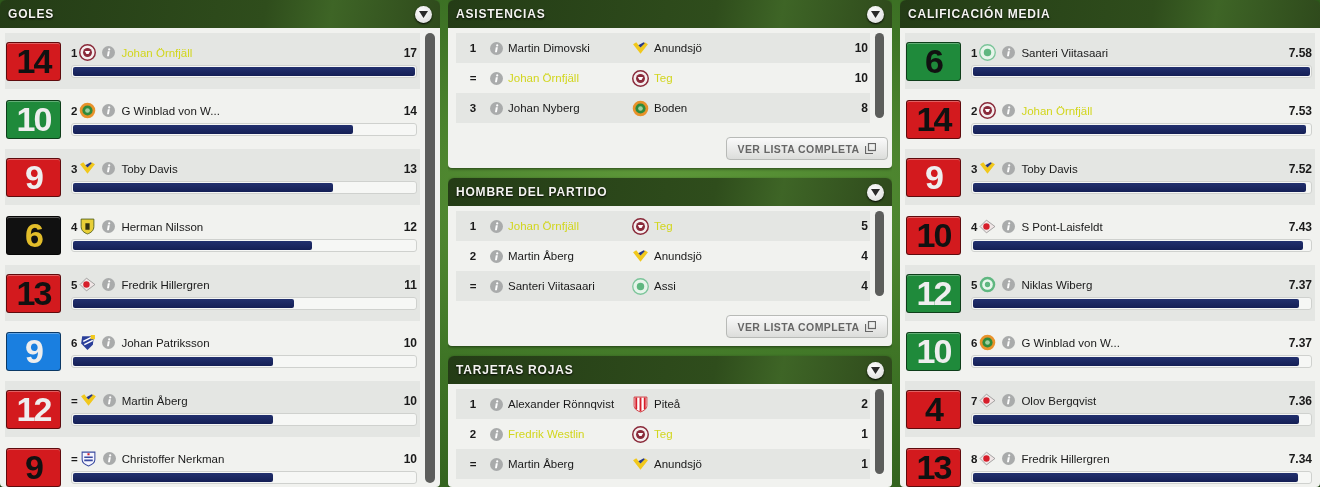  Describe the element at coordinates (1300, 342) in the screenshot. I see `stat-value: 7.37` at that location.